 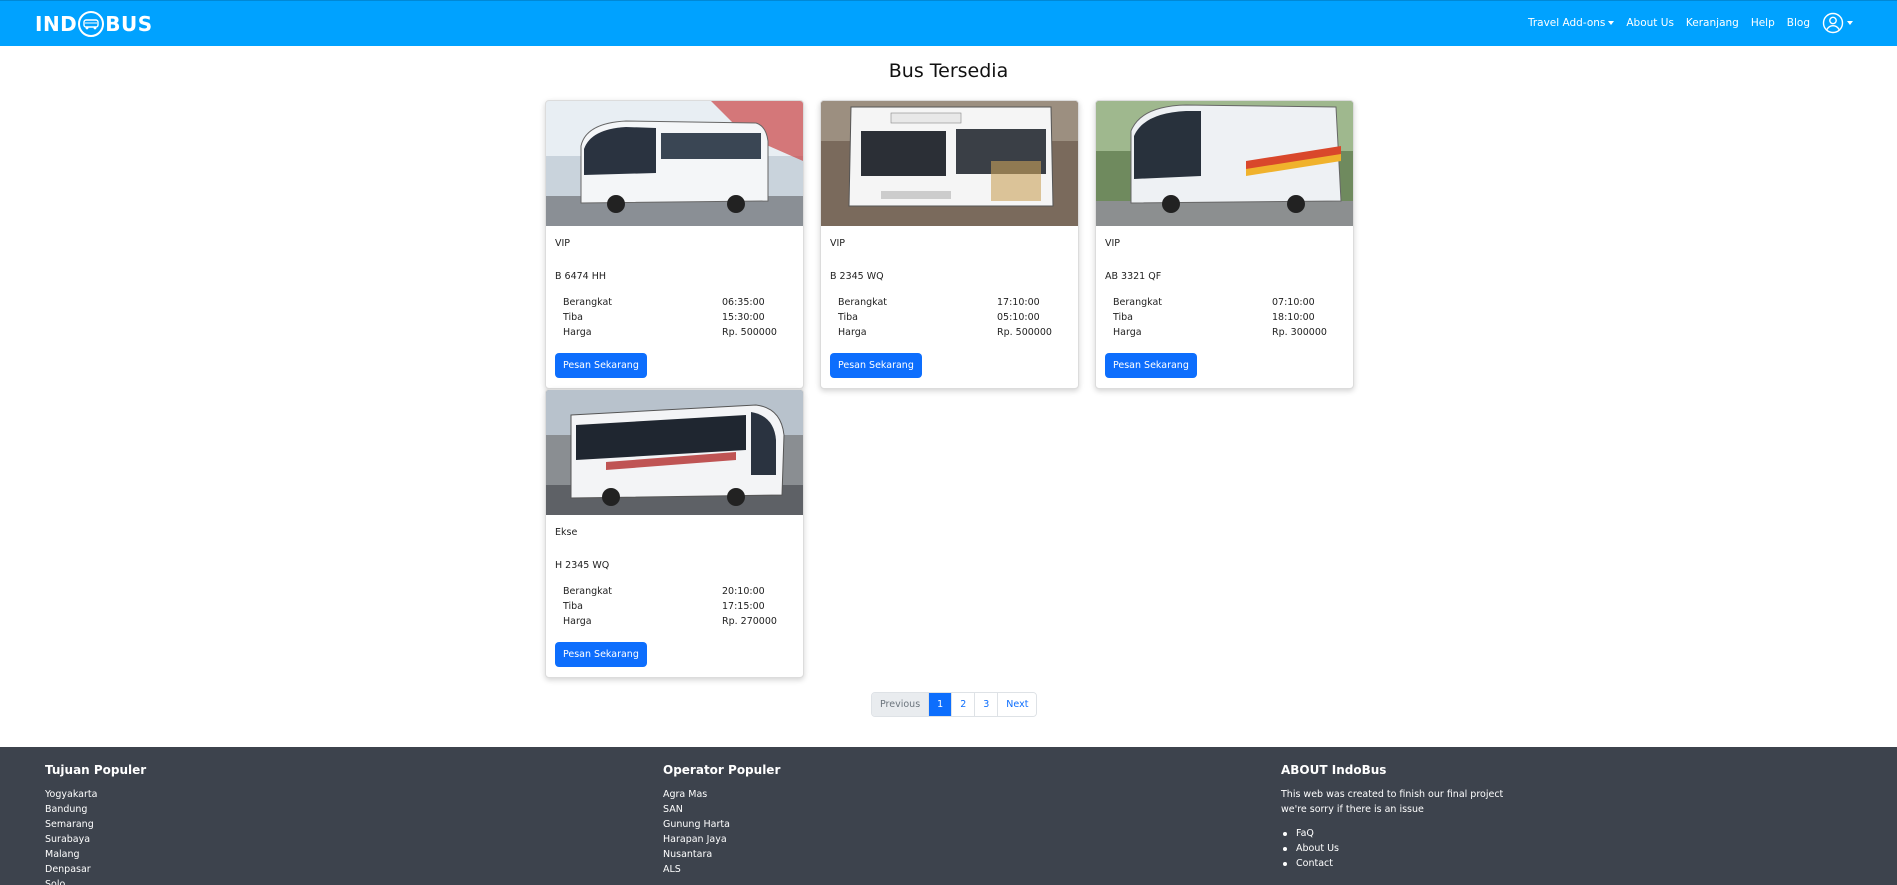 I want to click on about-text-line-2: we're sorry if there is an issue, so click(x=1352, y=809).